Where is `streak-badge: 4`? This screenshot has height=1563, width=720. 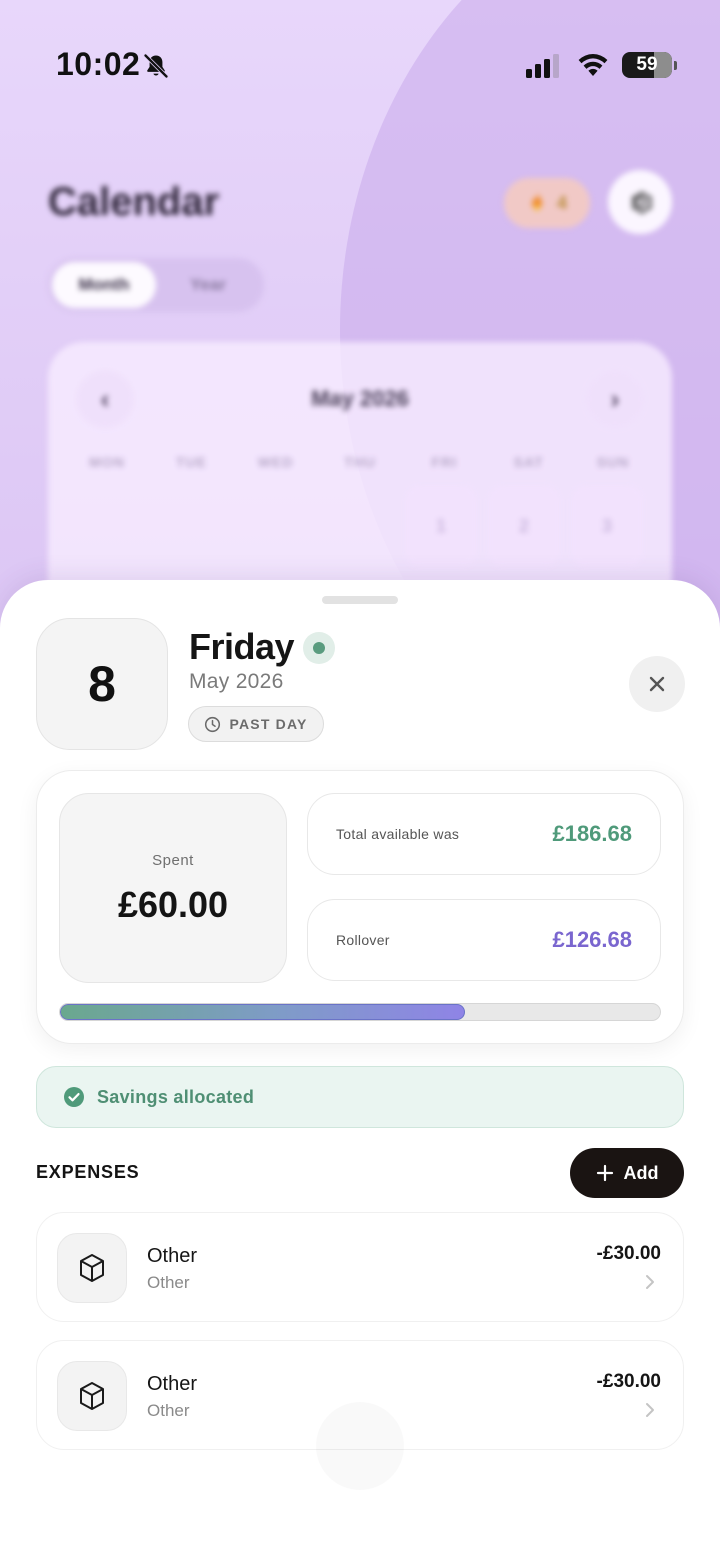 streak-badge: 4 is located at coordinates (547, 203).